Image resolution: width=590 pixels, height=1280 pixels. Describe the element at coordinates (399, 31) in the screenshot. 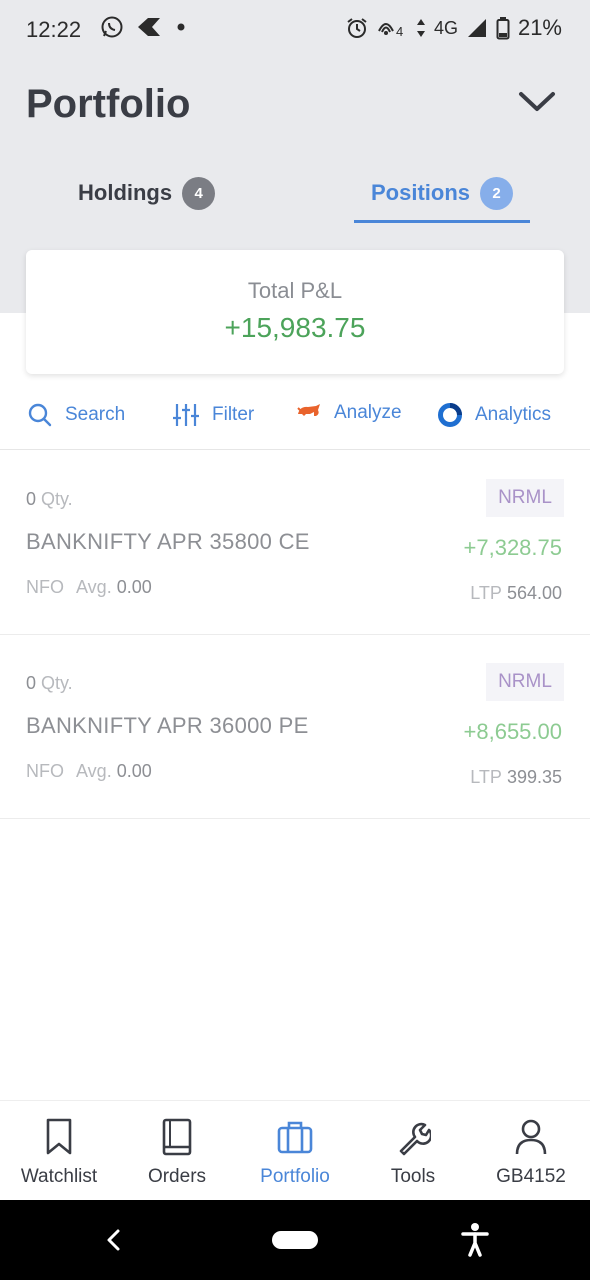

I see `svg-text: 4` at that location.